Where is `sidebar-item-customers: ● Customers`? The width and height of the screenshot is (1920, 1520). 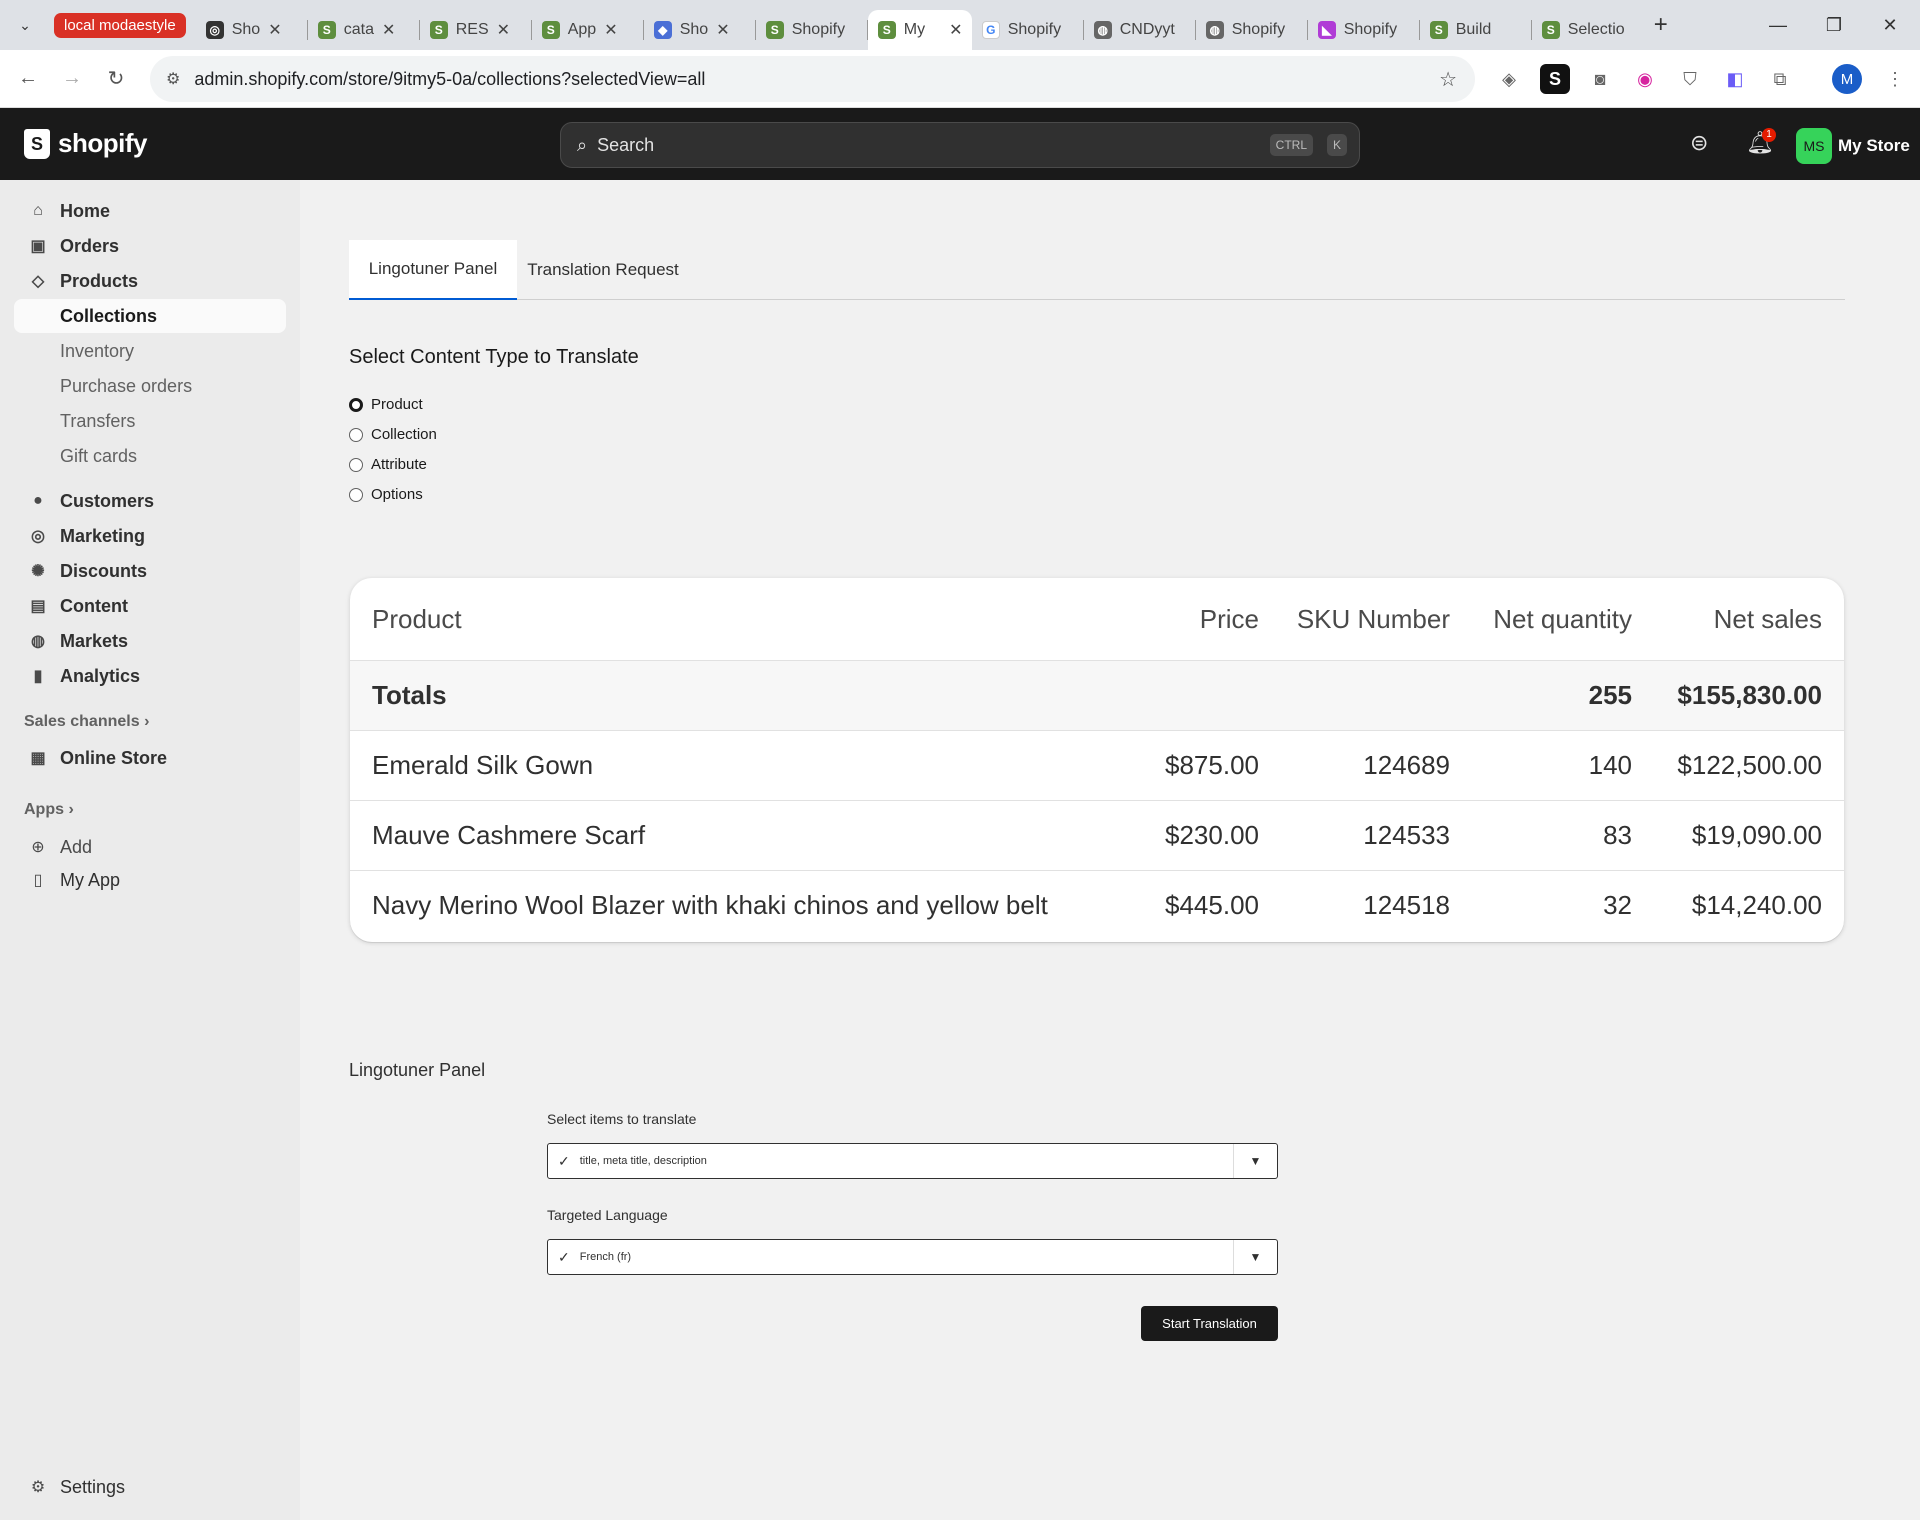 sidebar-item-customers: ● Customers is located at coordinates (150, 501).